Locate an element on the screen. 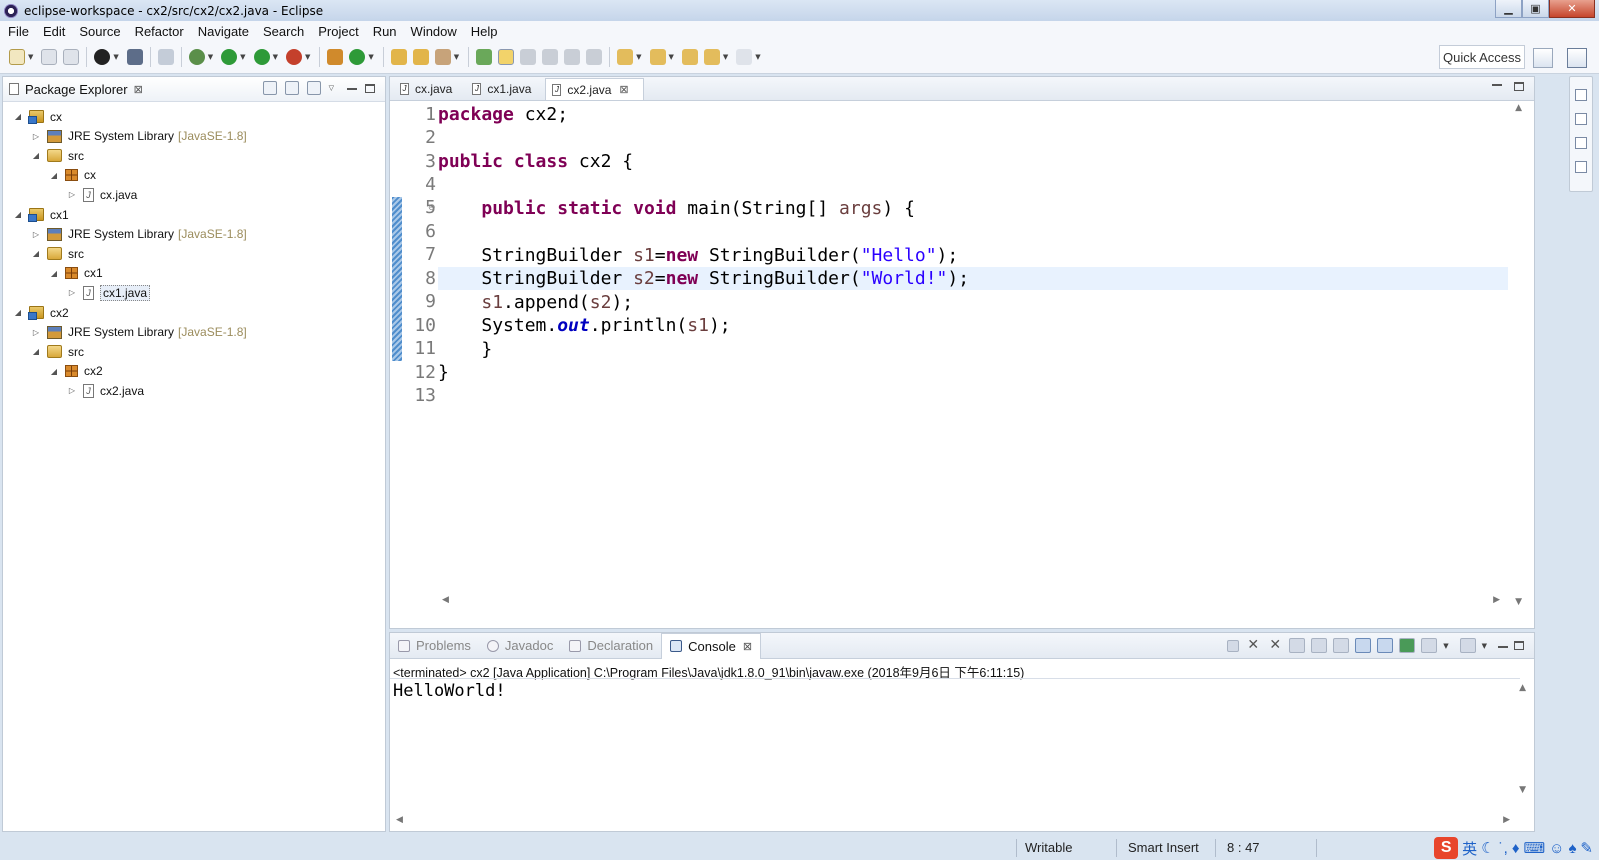 The width and height of the screenshot is (1599, 860). profile-icon is located at coordinates (102, 57).